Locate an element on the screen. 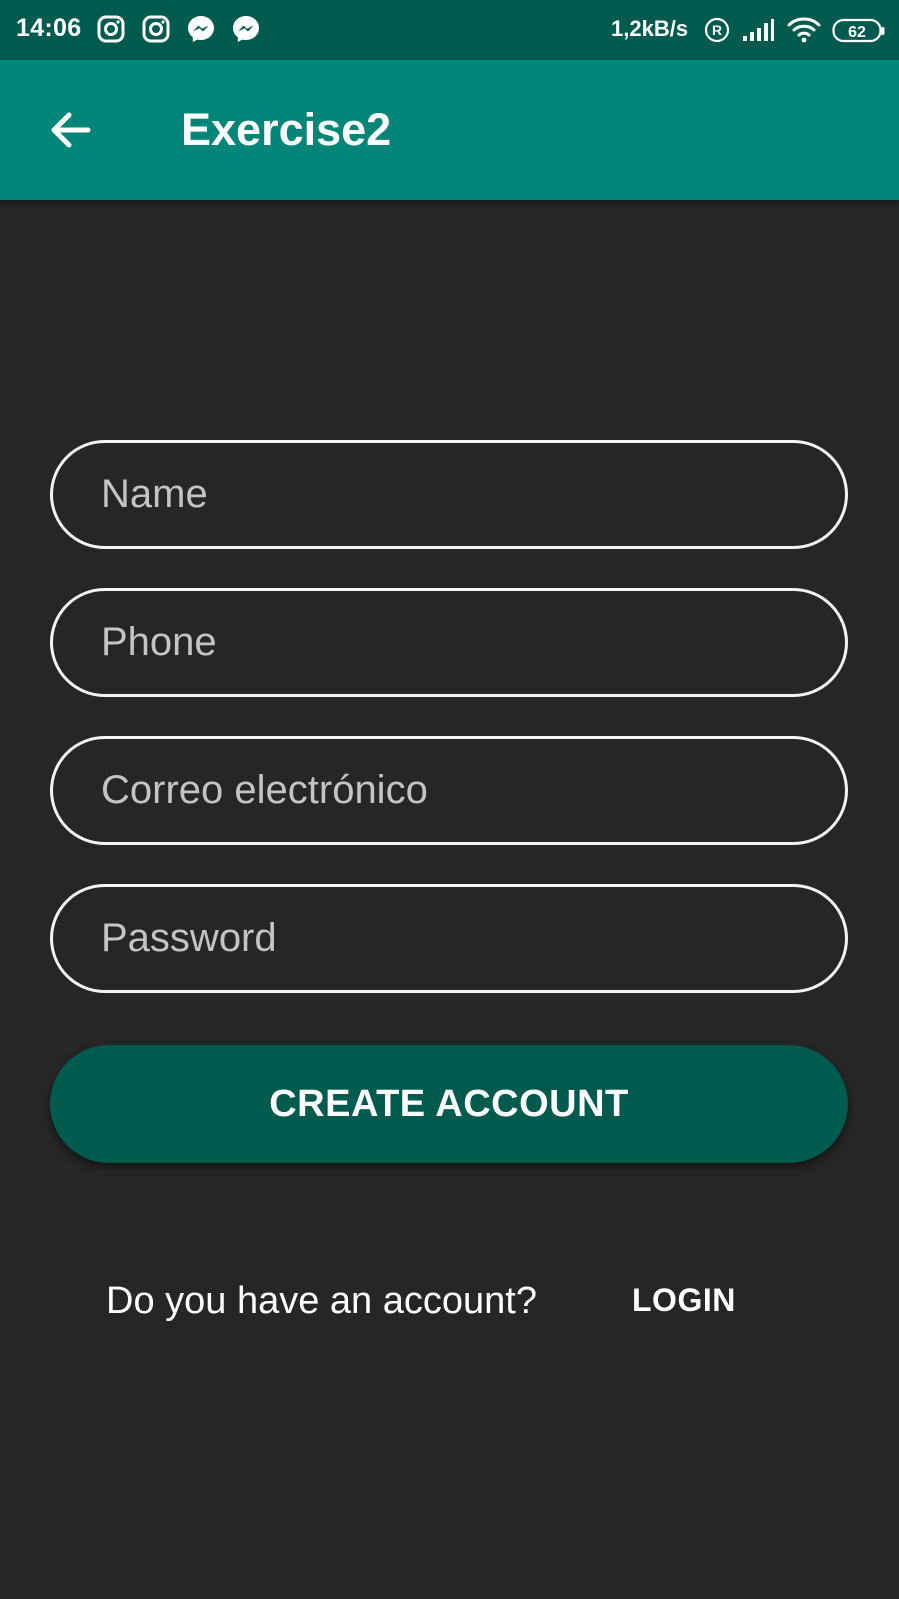 The image size is (899, 1599). battery-level: 62 is located at coordinates (857, 32).